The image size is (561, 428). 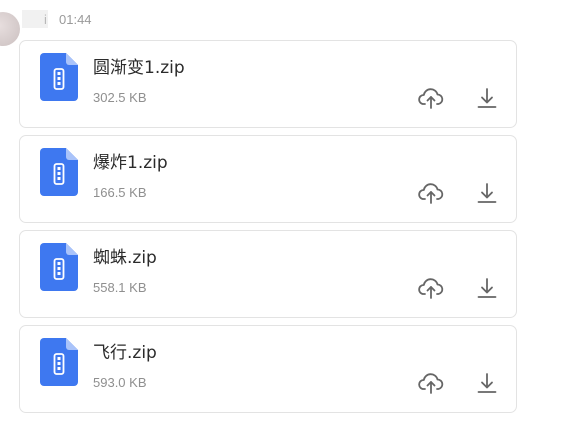 What do you see at coordinates (75, 19) in the screenshot?
I see `message-timestamp: 01:44` at bounding box center [75, 19].